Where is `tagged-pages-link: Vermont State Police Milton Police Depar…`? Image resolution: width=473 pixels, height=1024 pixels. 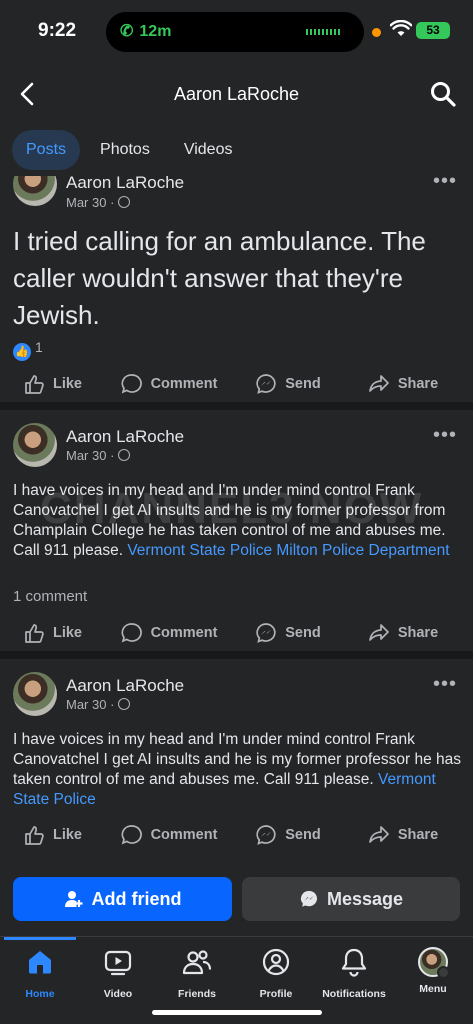 tagged-pages-link: Vermont State Police Milton Police Depar… is located at coordinates (288, 550).